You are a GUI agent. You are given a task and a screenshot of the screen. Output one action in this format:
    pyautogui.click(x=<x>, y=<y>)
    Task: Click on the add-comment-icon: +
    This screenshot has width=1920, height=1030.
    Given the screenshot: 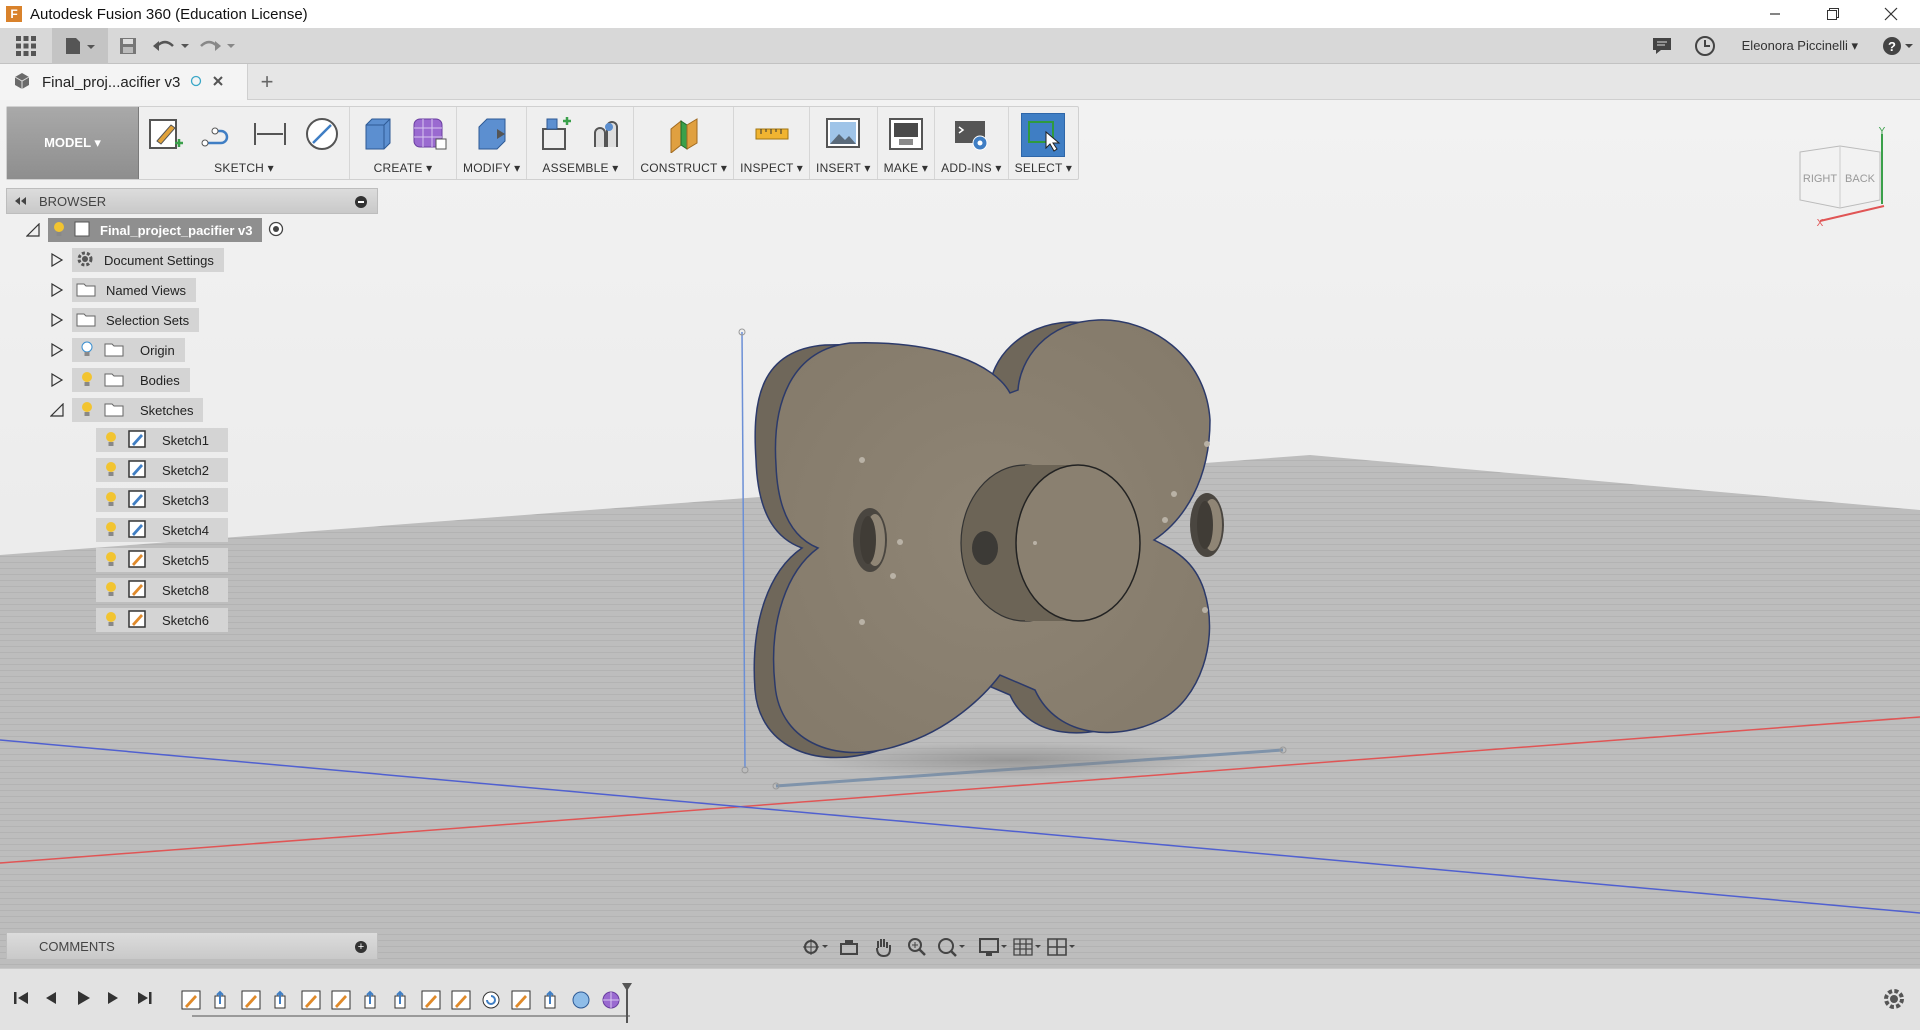 What is the action you would take?
    pyautogui.click(x=361, y=947)
    